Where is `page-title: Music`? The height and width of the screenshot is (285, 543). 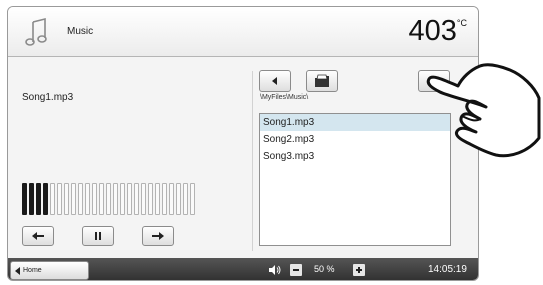 page-title: Music is located at coordinates (80, 31).